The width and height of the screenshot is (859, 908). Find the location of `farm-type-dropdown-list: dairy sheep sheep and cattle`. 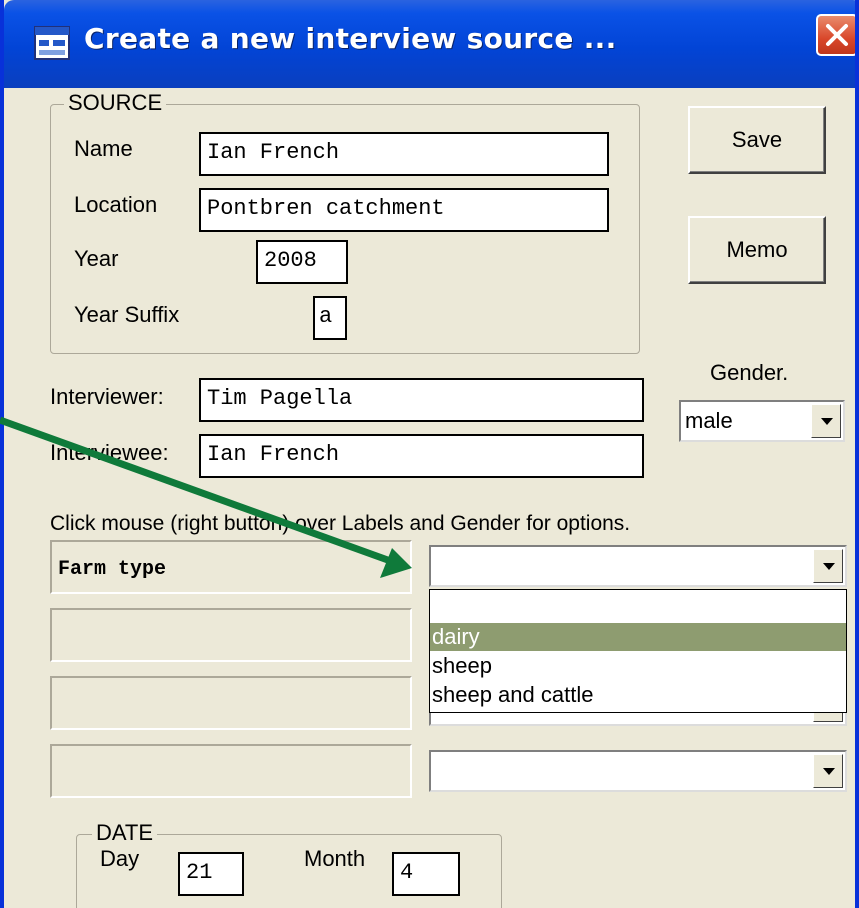

farm-type-dropdown-list: dairy sheep sheep and cattle is located at coordinates (638, 651).